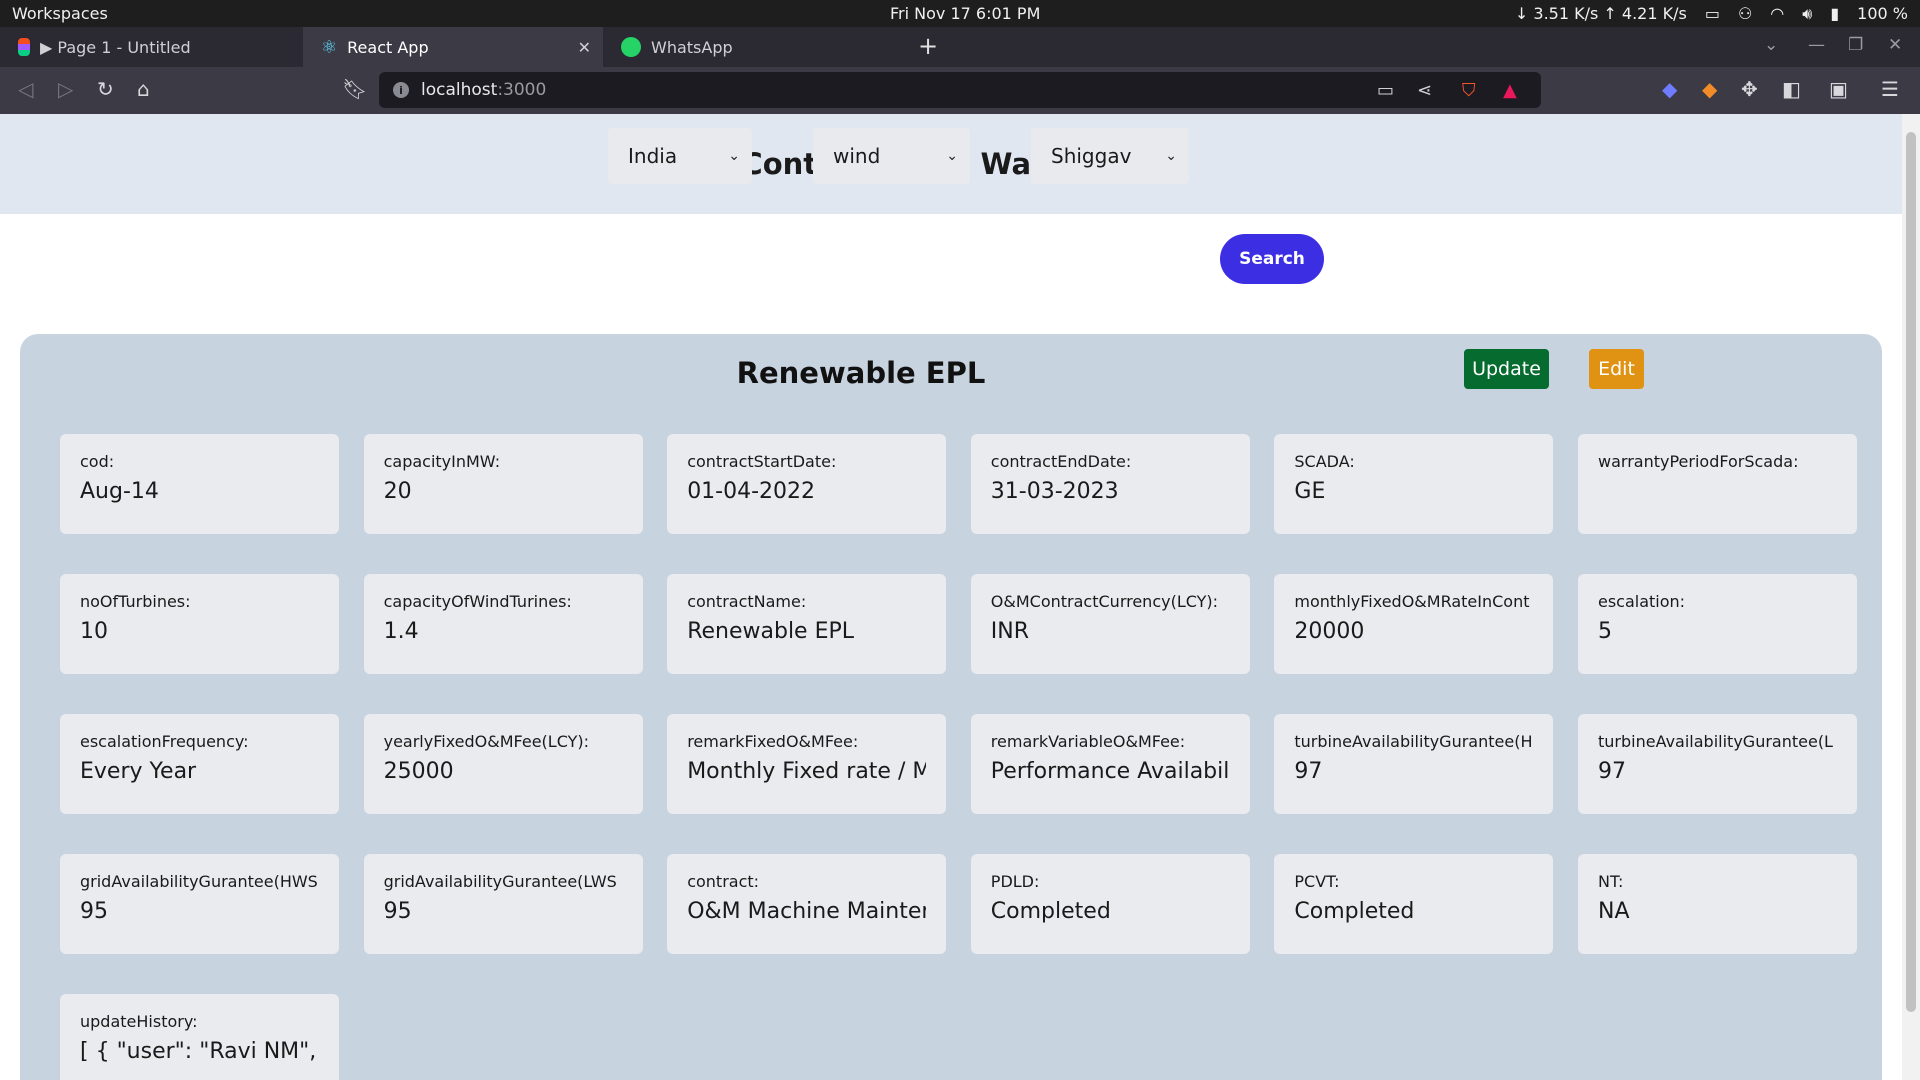 This screenshot has height=1080, width=1920. Describe the element at coordinates (397, 911) in the screenshot. I see `field-value: 95` at that location.